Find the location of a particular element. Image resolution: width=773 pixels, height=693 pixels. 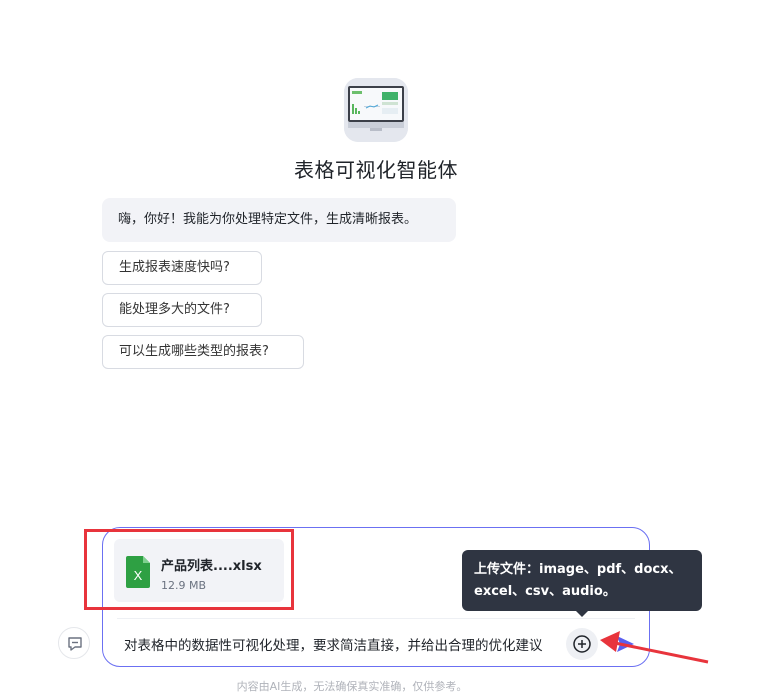

plus-circle-icon is located at coordinates (582, 644).